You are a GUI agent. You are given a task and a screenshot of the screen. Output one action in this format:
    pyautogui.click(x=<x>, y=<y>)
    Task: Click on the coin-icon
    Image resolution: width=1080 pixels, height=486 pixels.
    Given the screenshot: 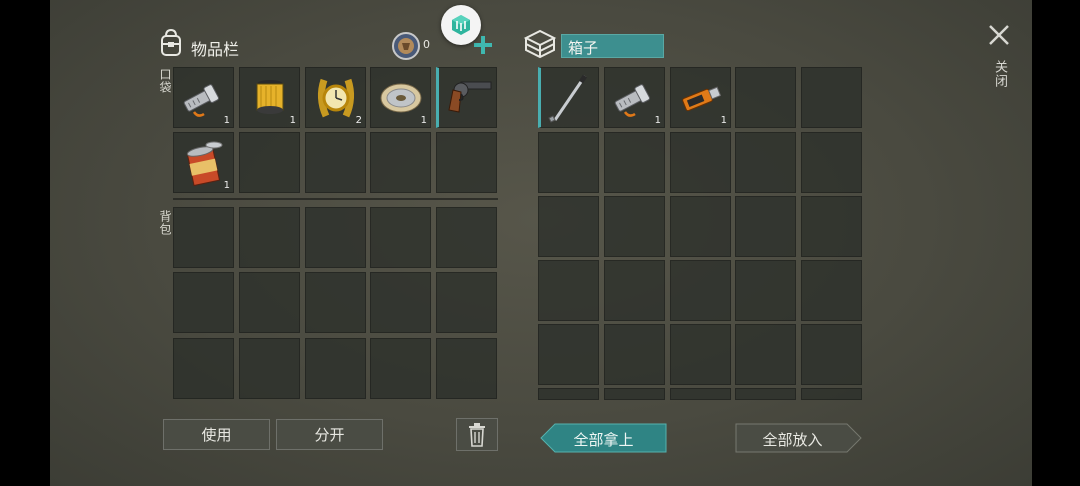 What is the action you would take?
    pyautogui.click(x=406, y=46)
    